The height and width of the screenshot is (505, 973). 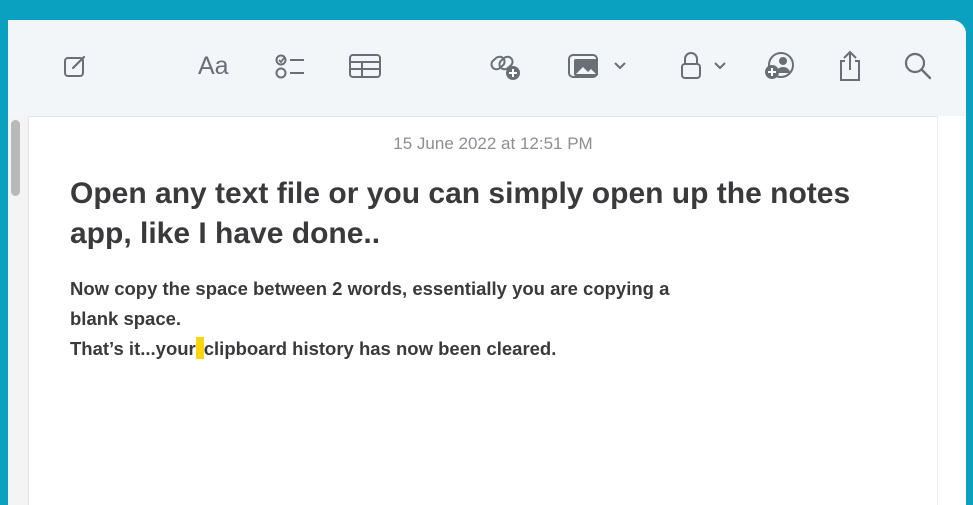 I want to click on right-panel-edge, so click(x=951, y=310).